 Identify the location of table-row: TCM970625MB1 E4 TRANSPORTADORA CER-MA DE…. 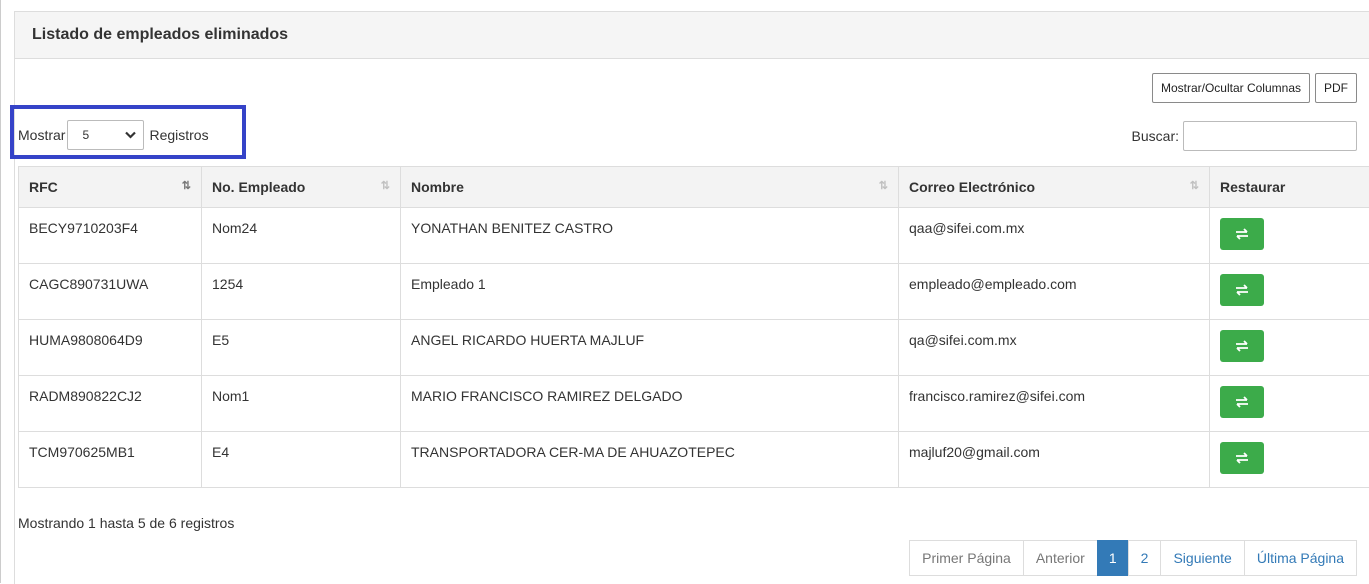
(694, 460).